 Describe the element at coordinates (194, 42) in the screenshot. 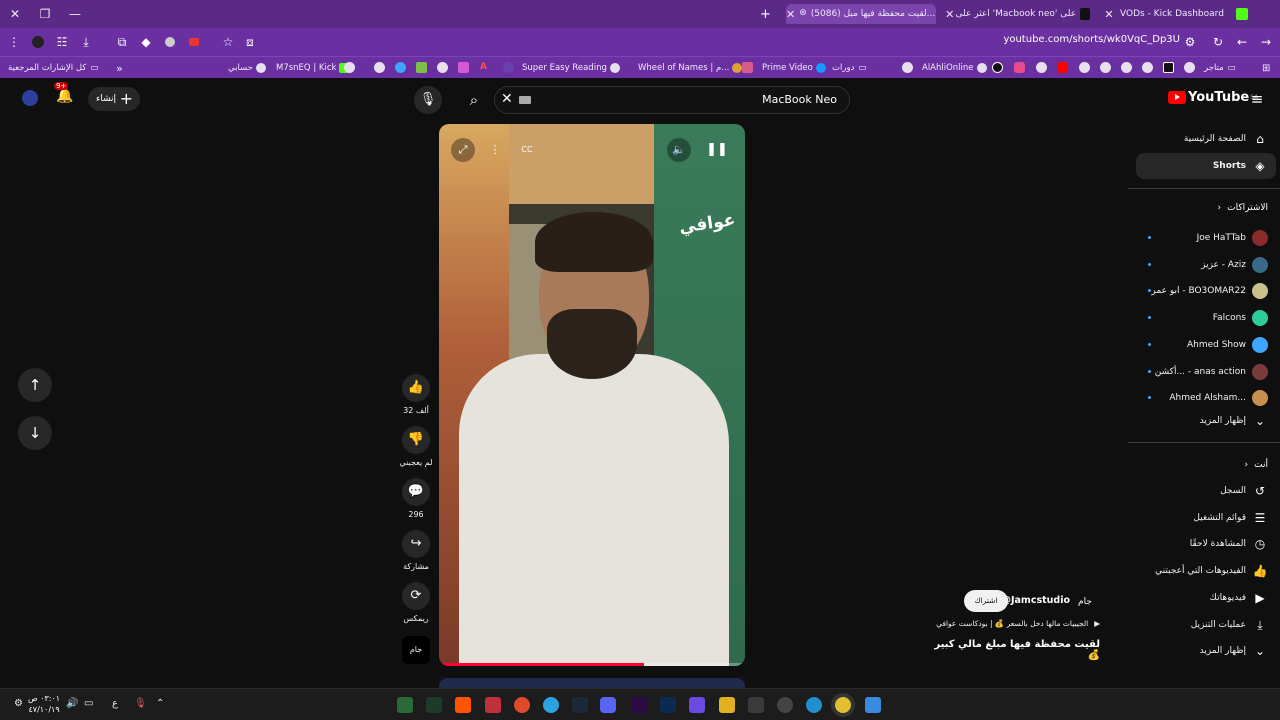

I see `extension-red-icon` at that location.